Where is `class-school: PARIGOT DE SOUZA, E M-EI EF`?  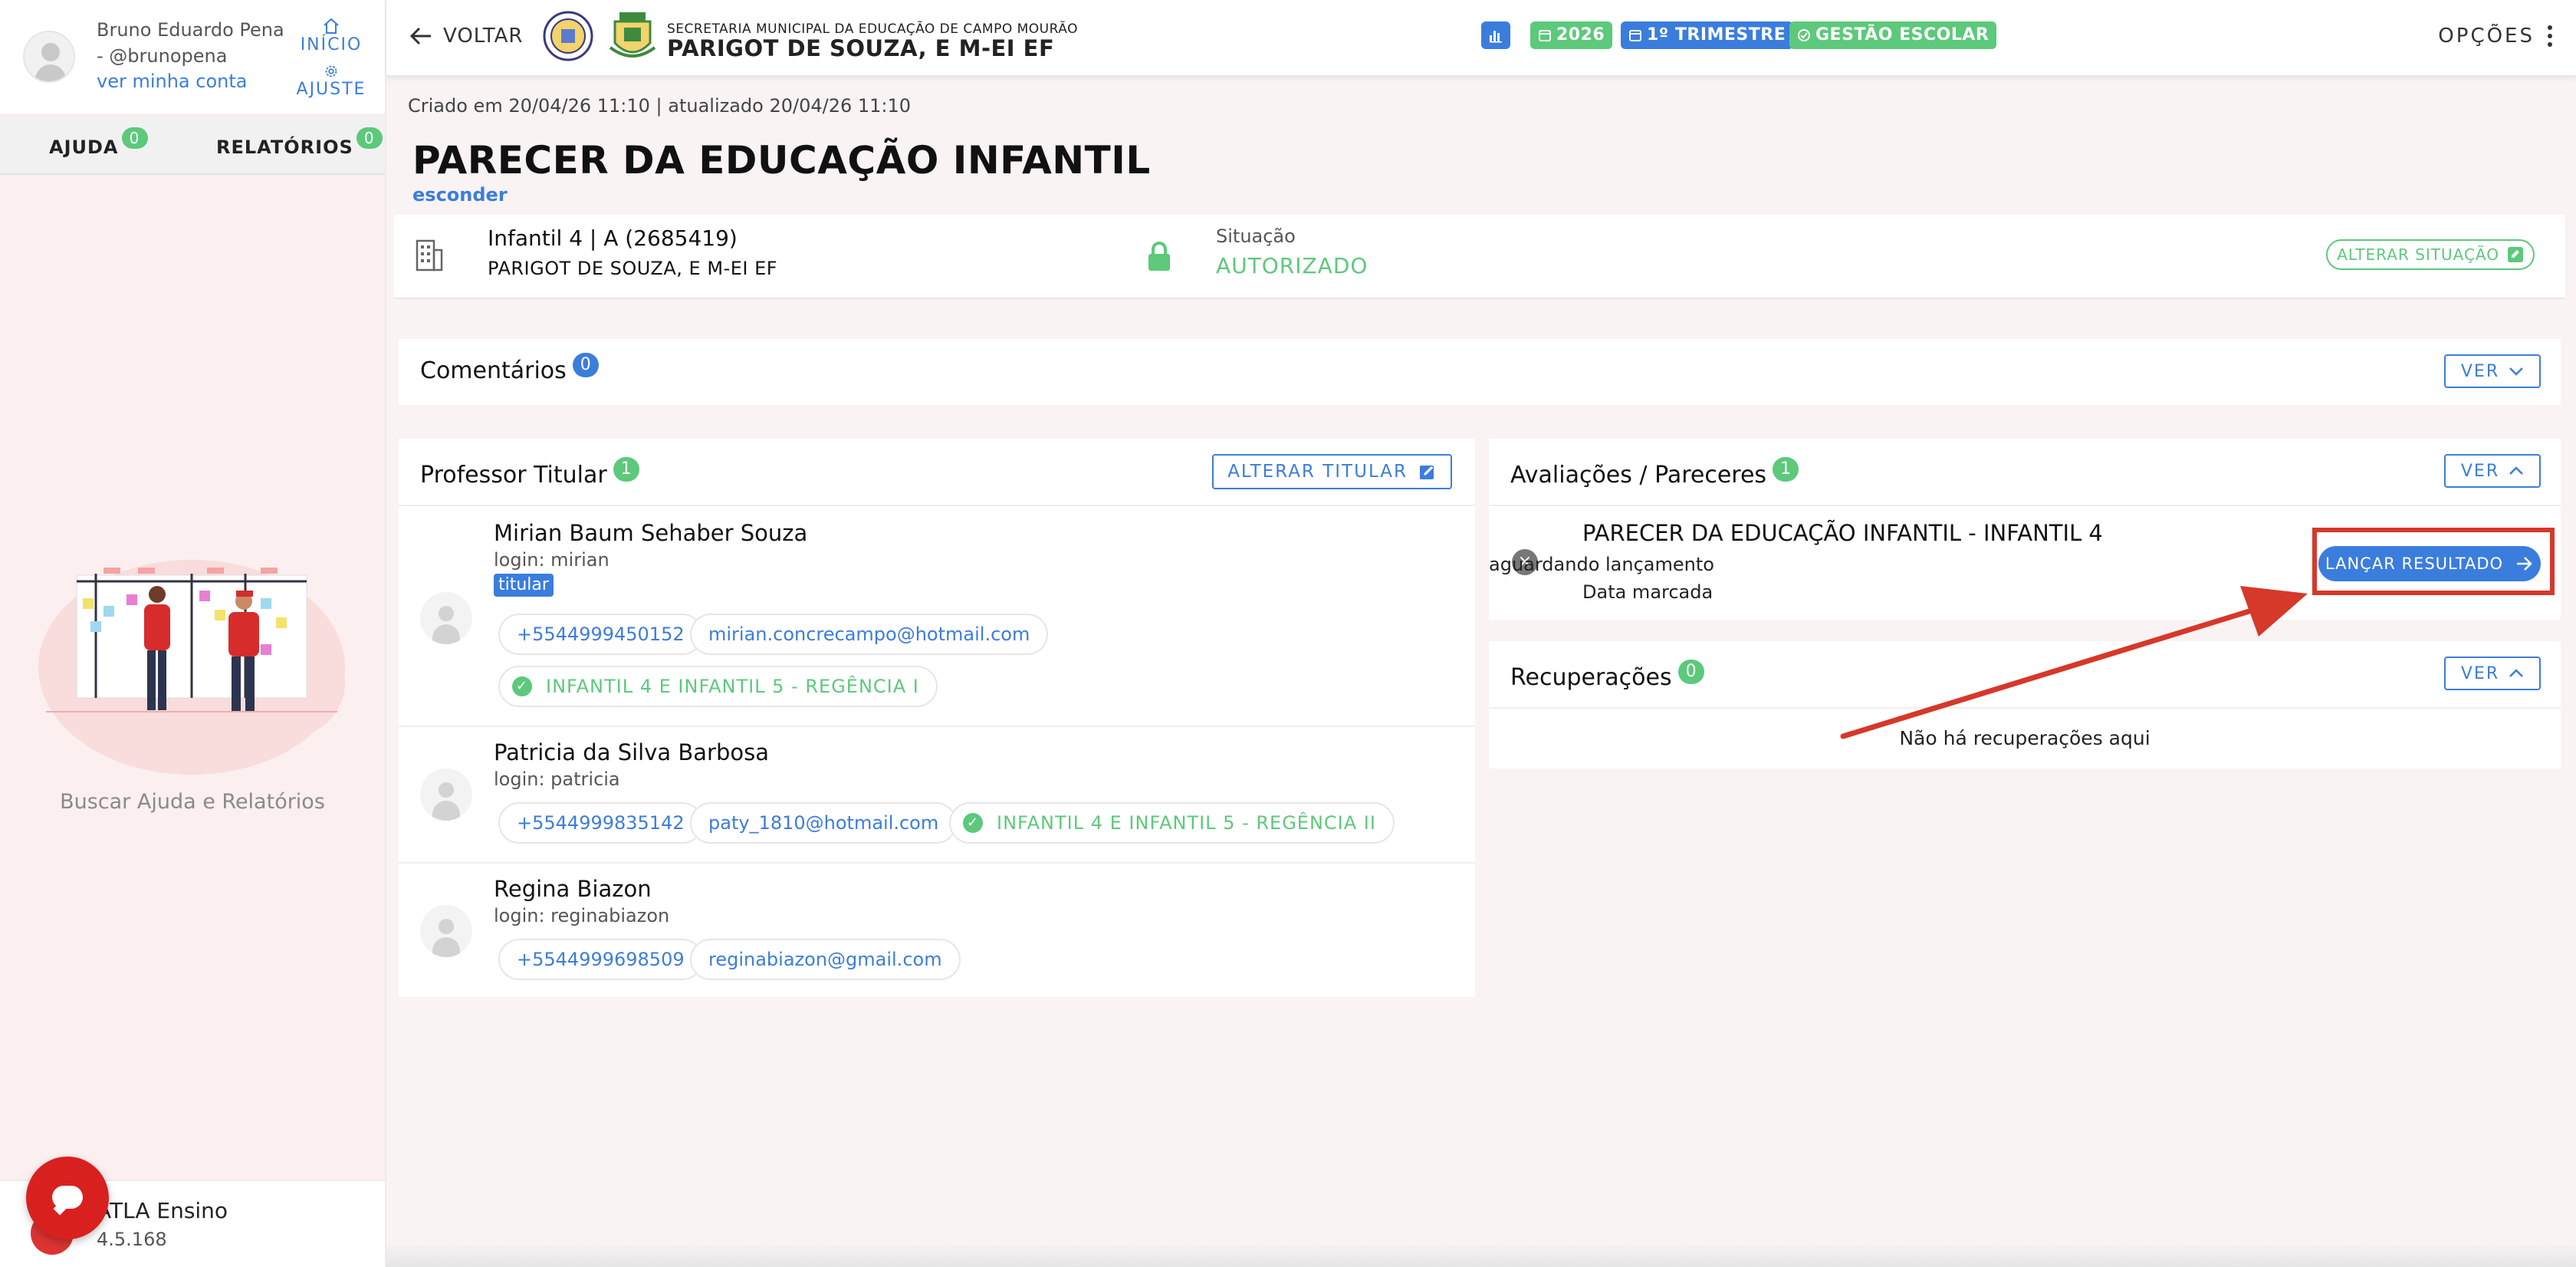
class-school: PARIGOT DE SOUZA, E M-EI EF is located at coordinates (633, 268).